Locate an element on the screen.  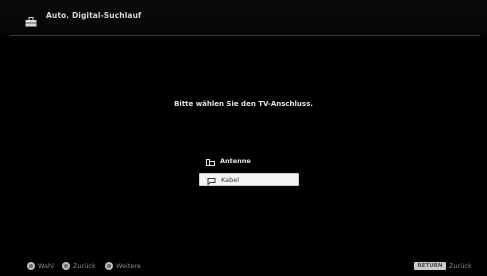
hint-zurueck-label: Zurück is located at coordinates (84, 266).